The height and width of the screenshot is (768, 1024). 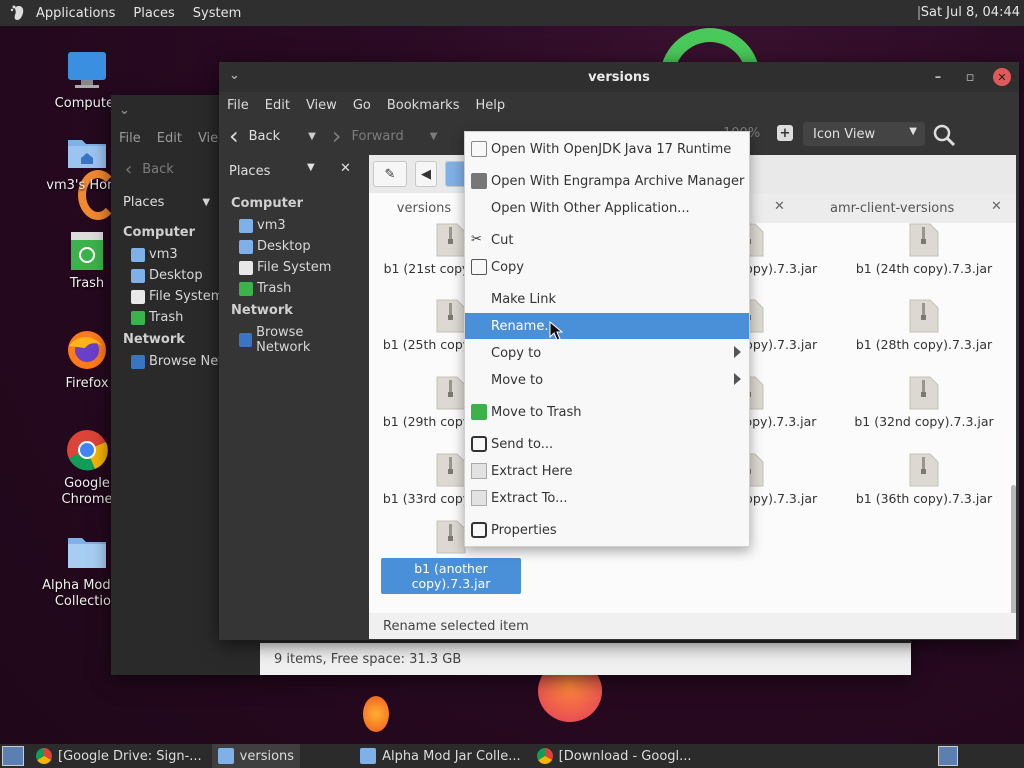 I want to click on tab-label: versions, so click(x=424, y=208).